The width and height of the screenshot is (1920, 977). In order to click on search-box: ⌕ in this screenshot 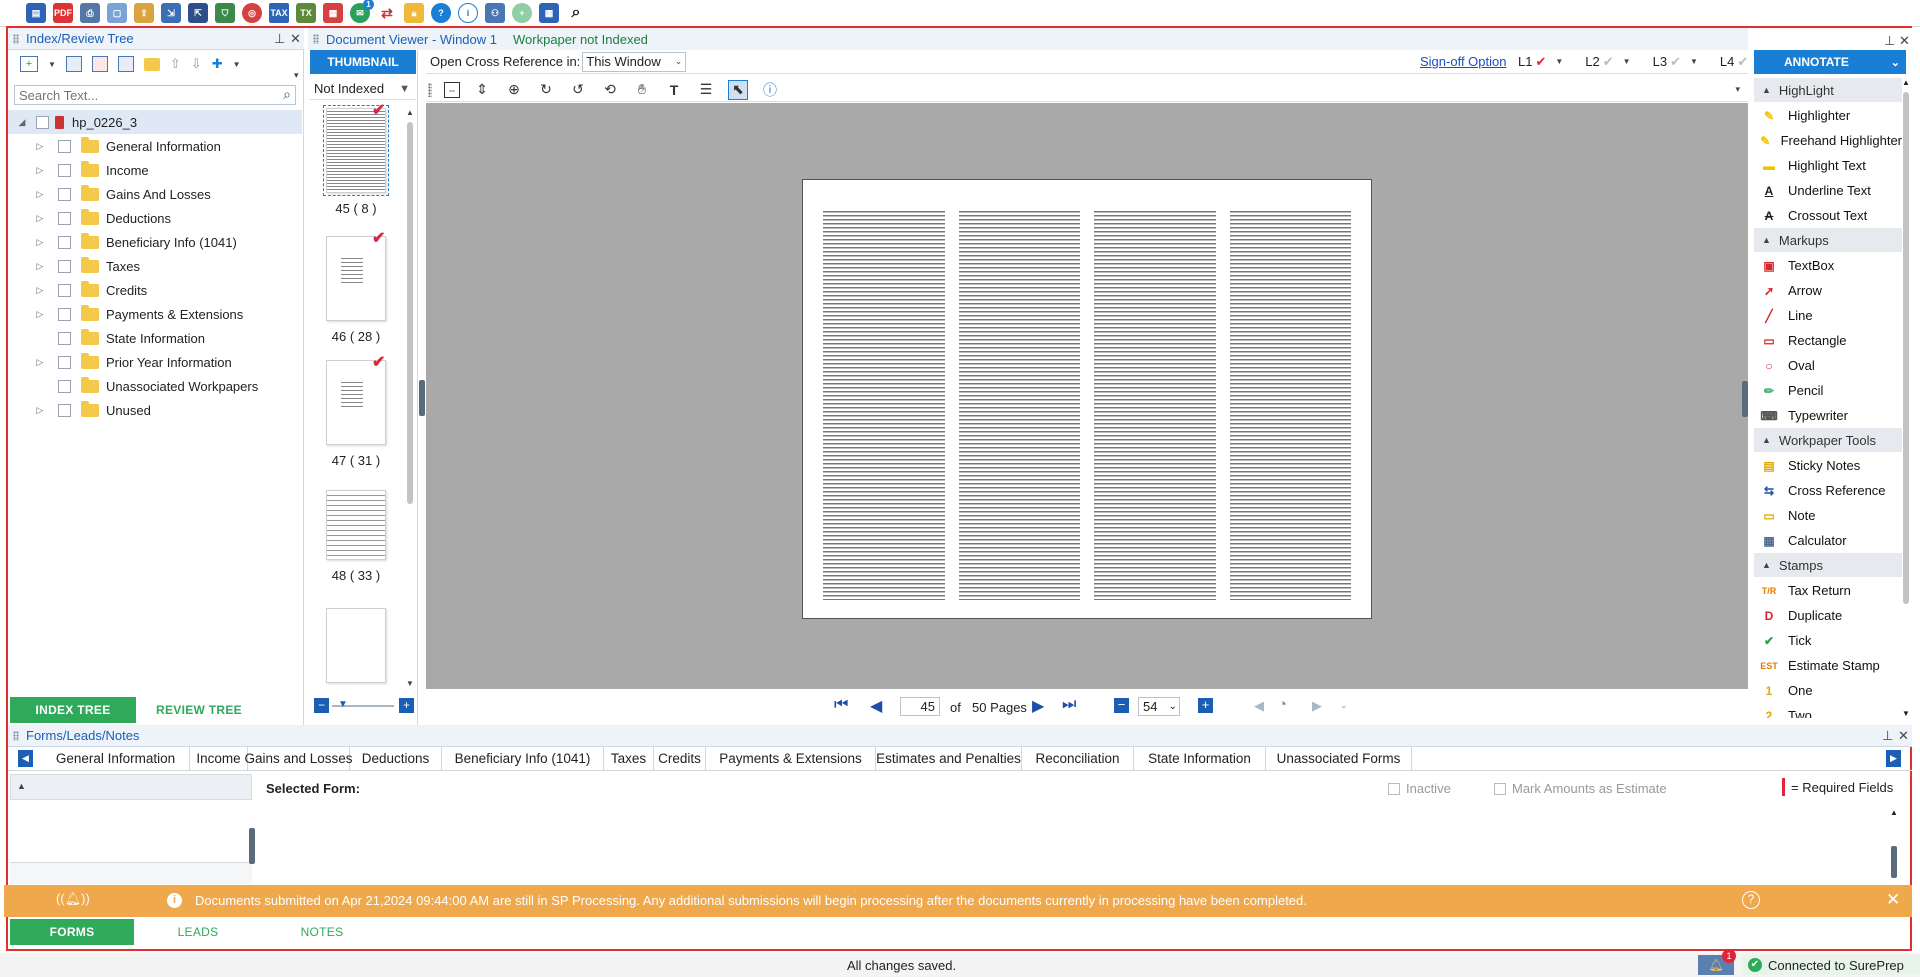, I will do `click(155, 95)`.